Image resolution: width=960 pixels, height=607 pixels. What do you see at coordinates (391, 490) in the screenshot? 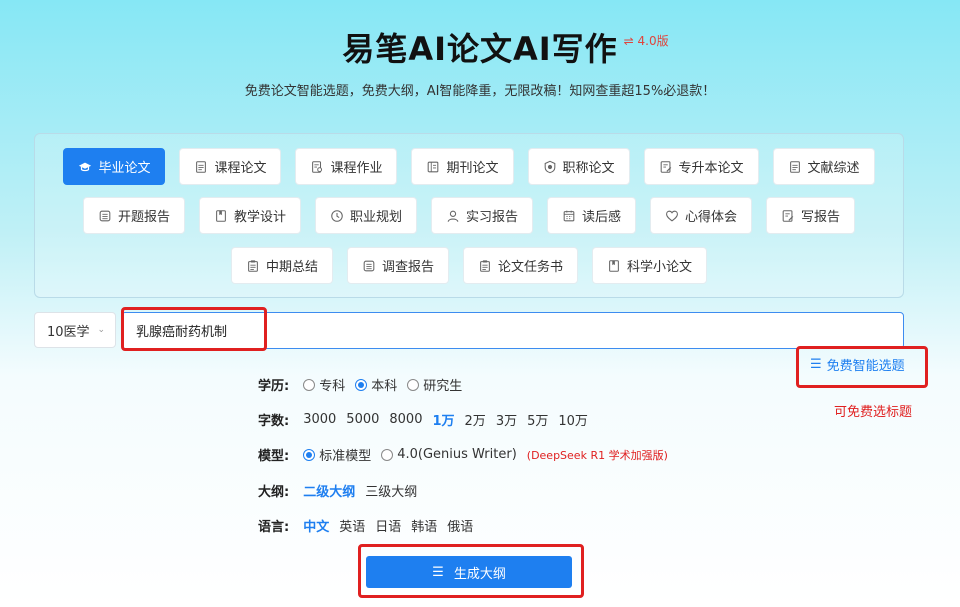
I see `outline-chip: 三级大纲` at bounding box center [391, 490].